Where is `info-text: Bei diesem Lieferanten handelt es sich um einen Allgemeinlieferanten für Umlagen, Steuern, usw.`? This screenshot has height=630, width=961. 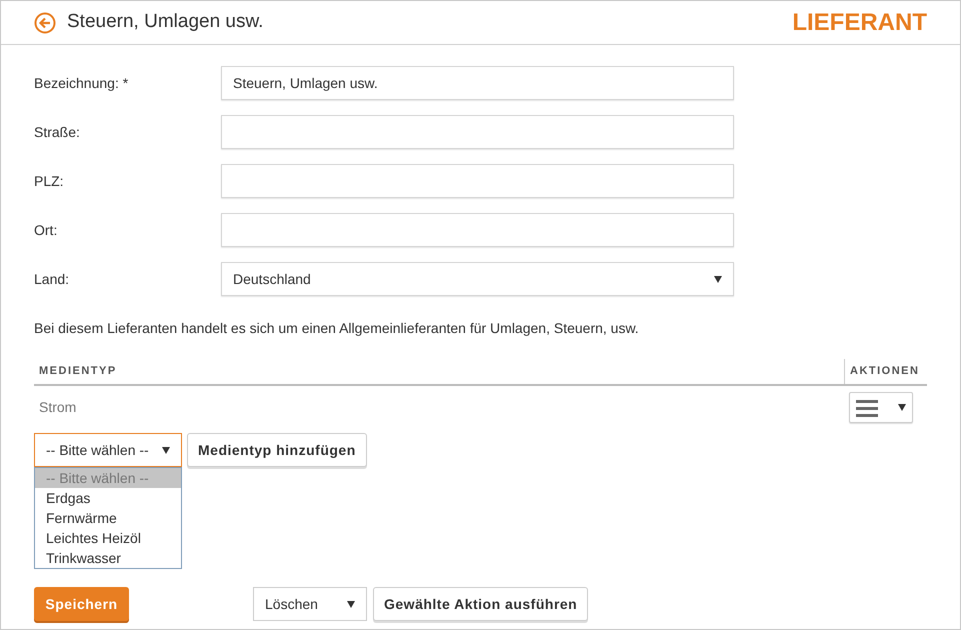 info-text: Bei diesem Lieferanten handelt es sich um einen Allgemeinlieferanten für Umlagen, Steuern, usw. is located at coordinates (336, 328).